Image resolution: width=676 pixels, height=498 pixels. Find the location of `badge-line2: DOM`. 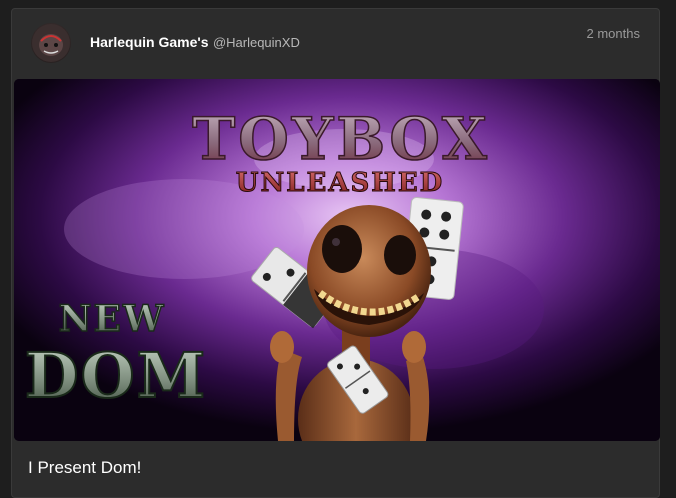

badge-line2: DOM is located at coordinates (116, 375).